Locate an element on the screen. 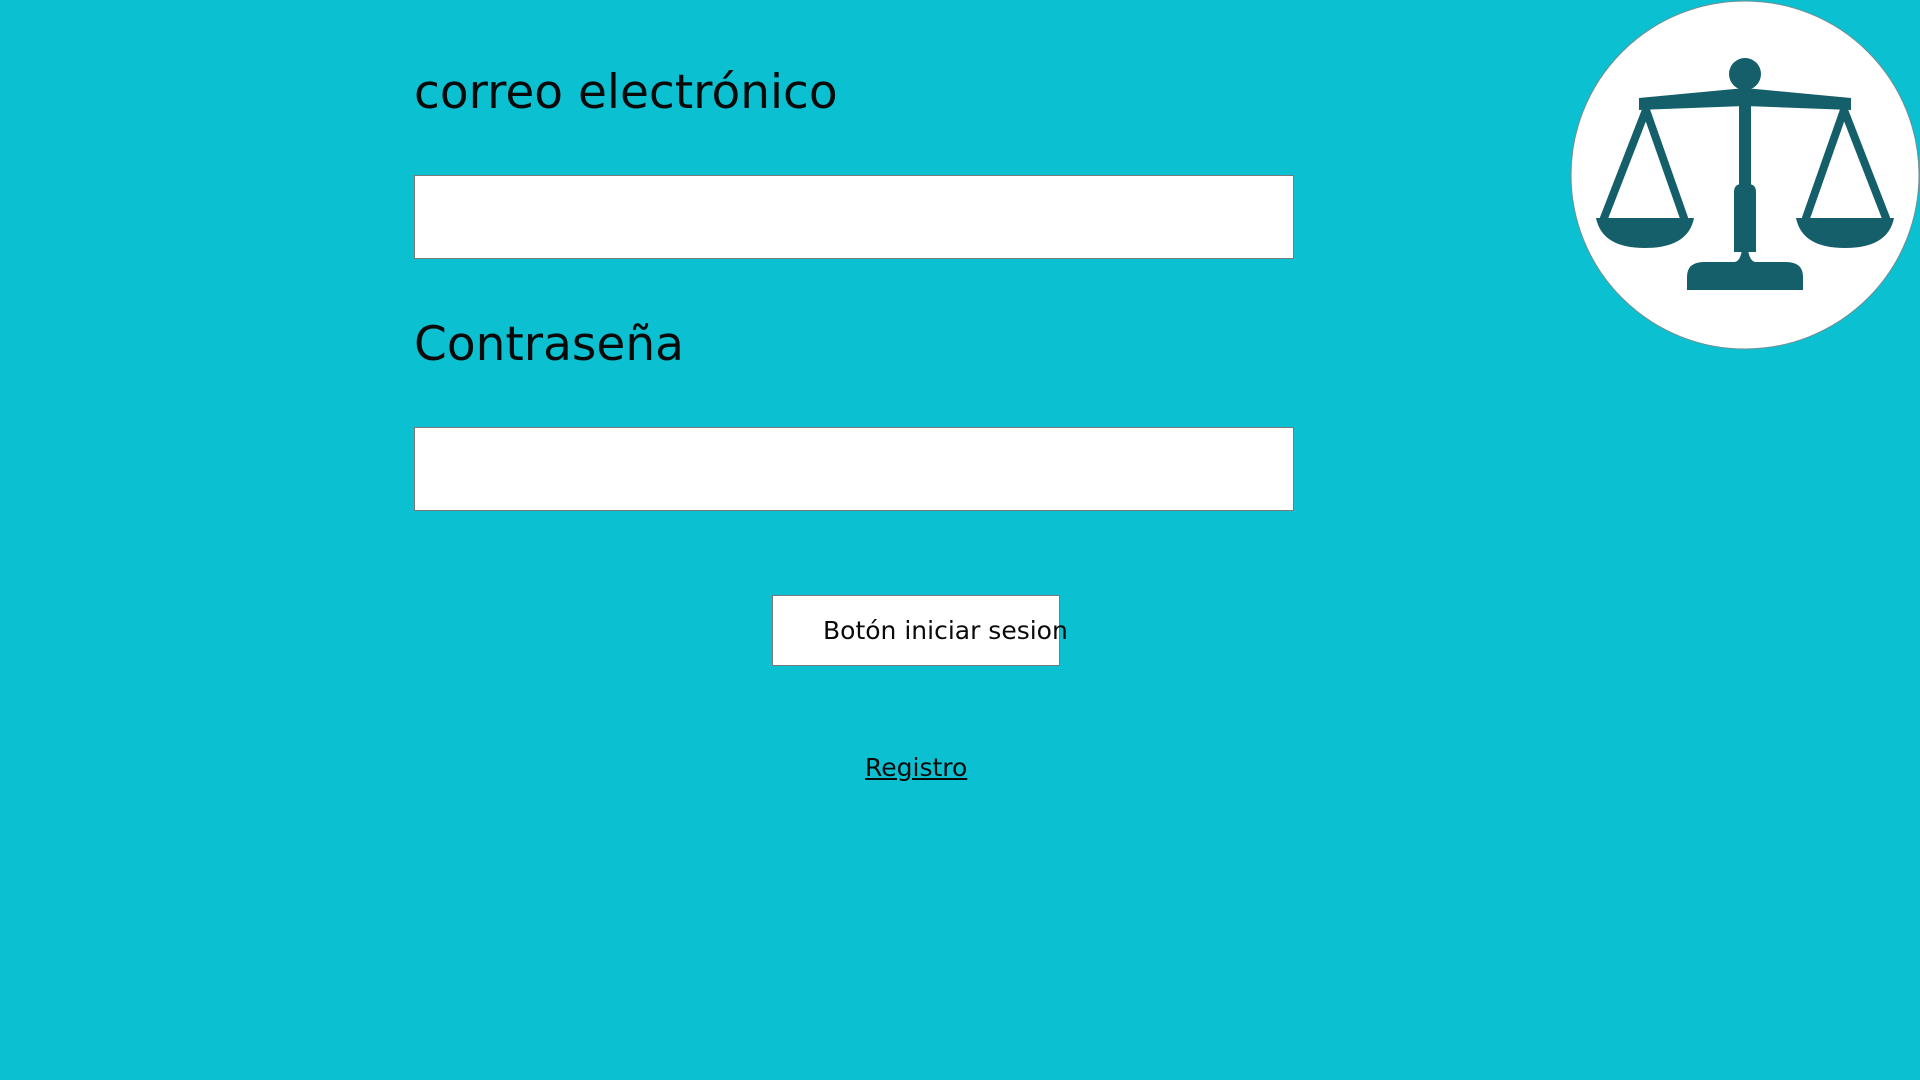 The height and width of the screenshot is (1080, 1920). email-label: correo electrónico is located at coordinates (626, 92).